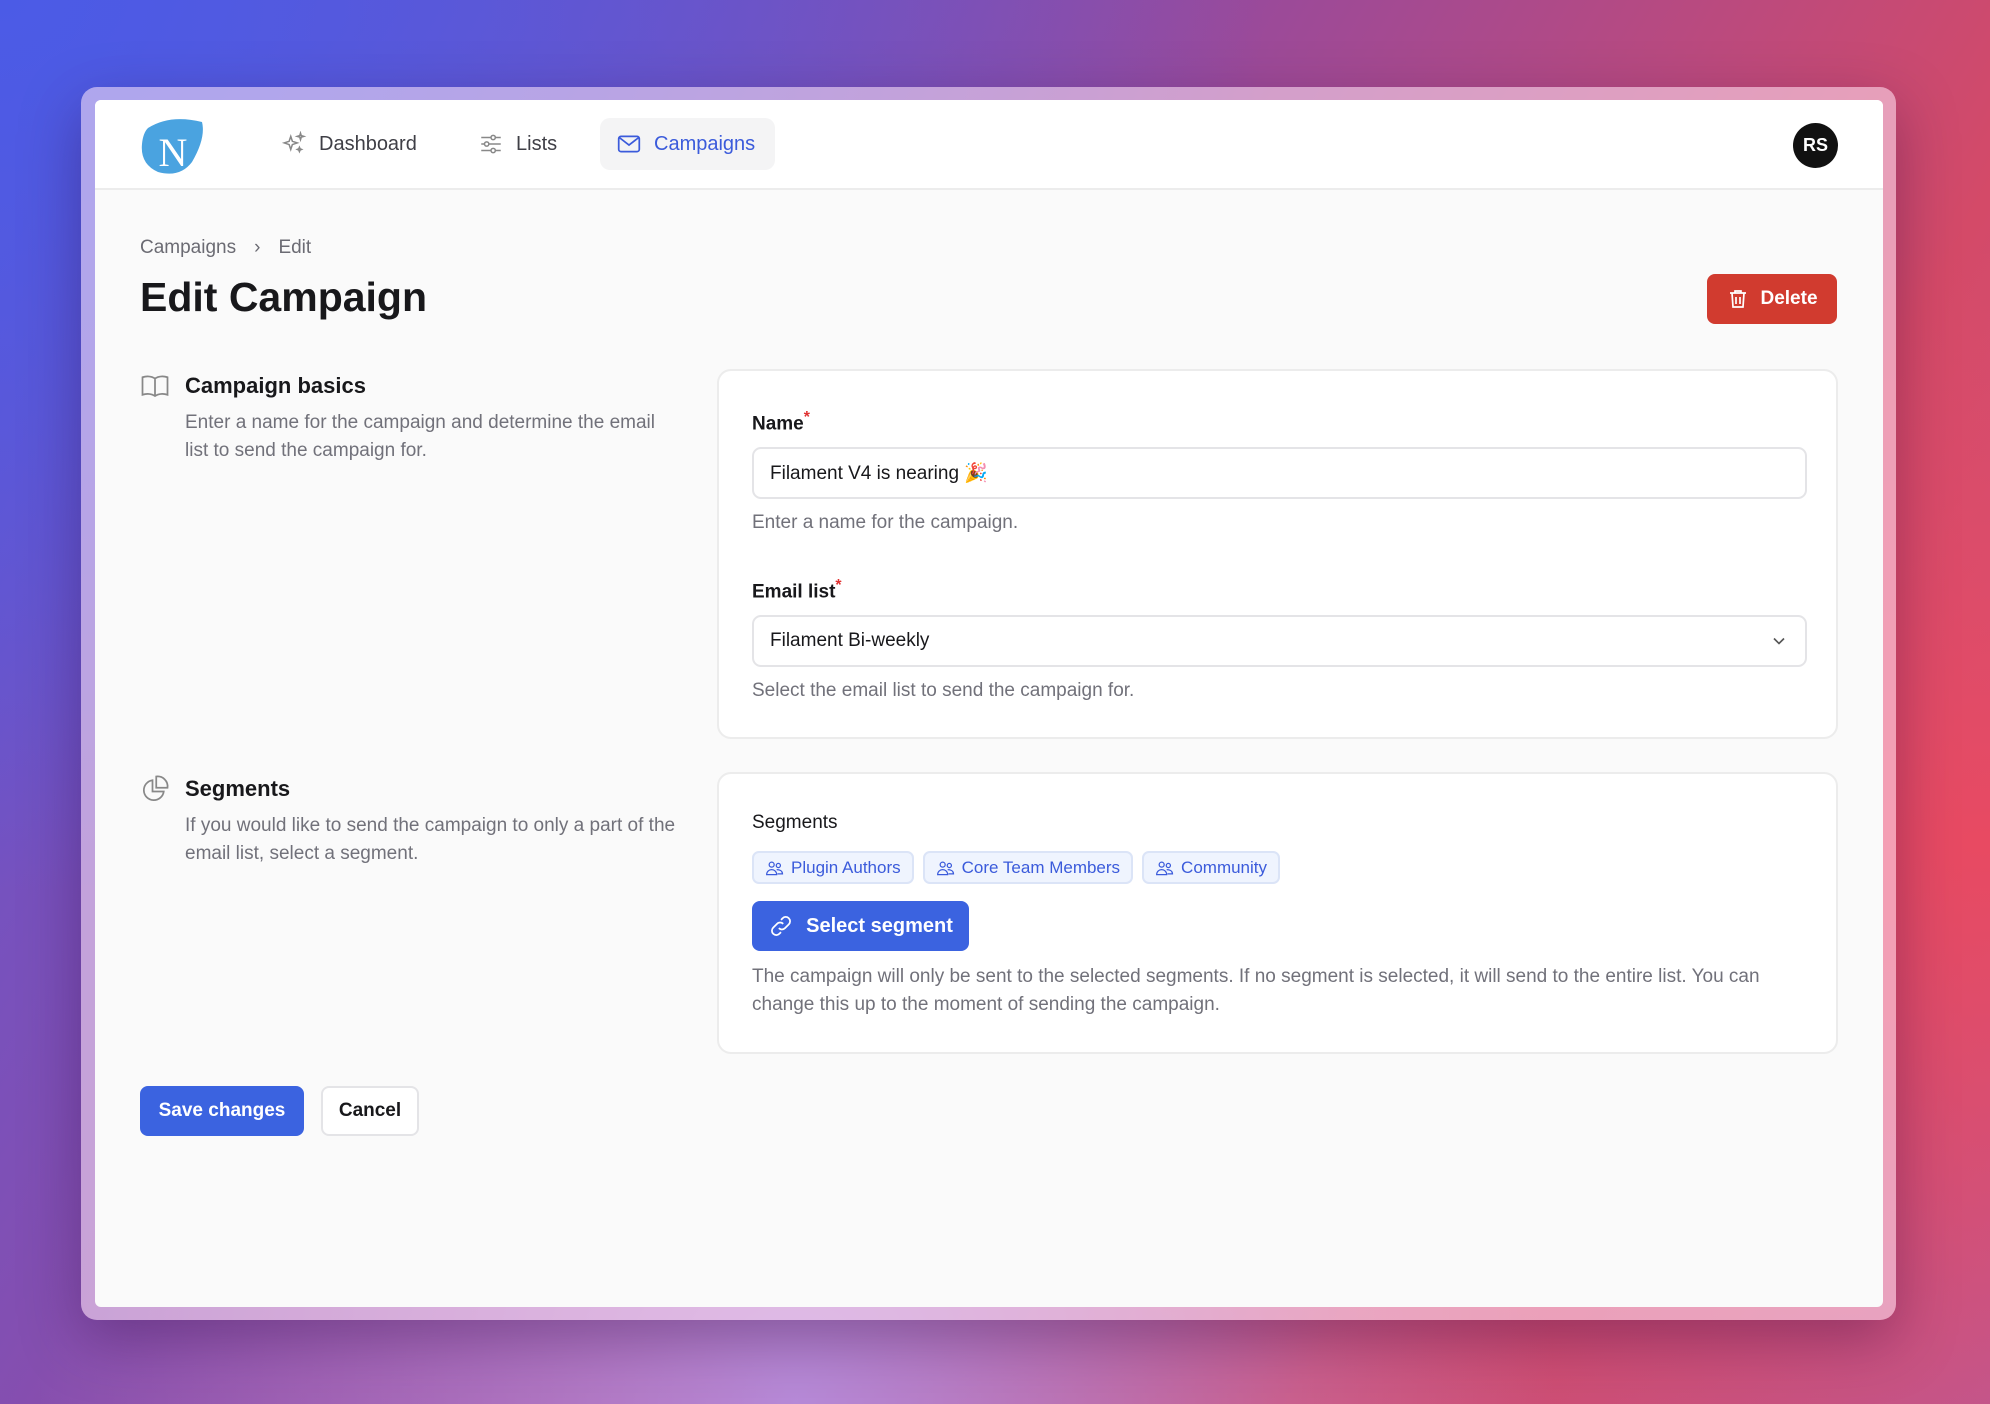 This screenshot has height=1404, width=1990. I want to click on segment-badge: Plugin Authors, so click(833, 867).